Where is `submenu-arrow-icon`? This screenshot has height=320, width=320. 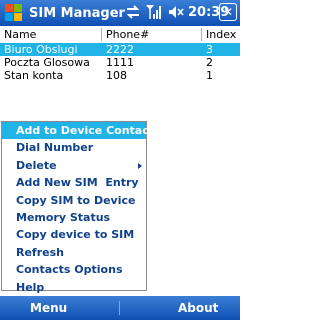
submenu-arrow-icon is located at coordinates (140, 165).